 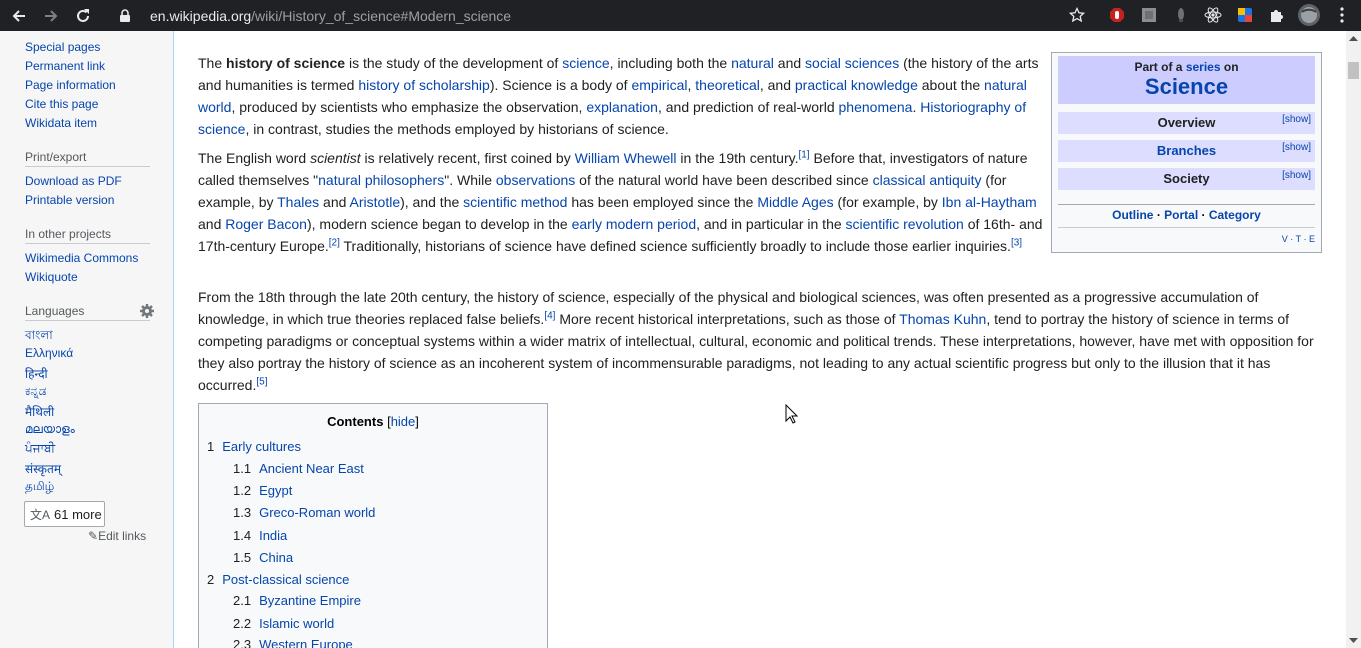 I want to click on article-link: theoretical, so click(x=727, y=85).